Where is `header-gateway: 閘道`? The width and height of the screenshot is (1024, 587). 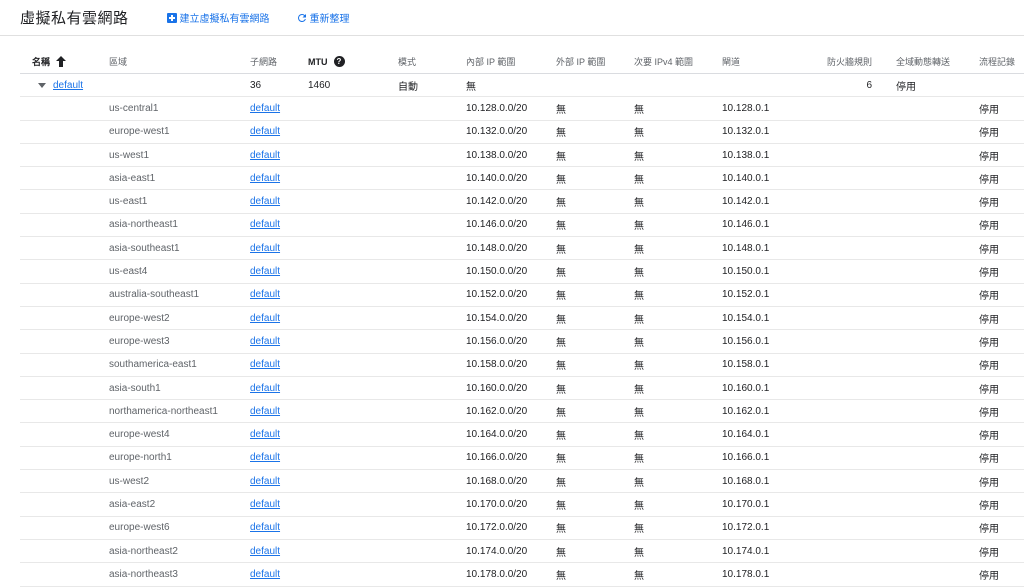 header-gateway: 閘道 is located at coordinates (767, 61).